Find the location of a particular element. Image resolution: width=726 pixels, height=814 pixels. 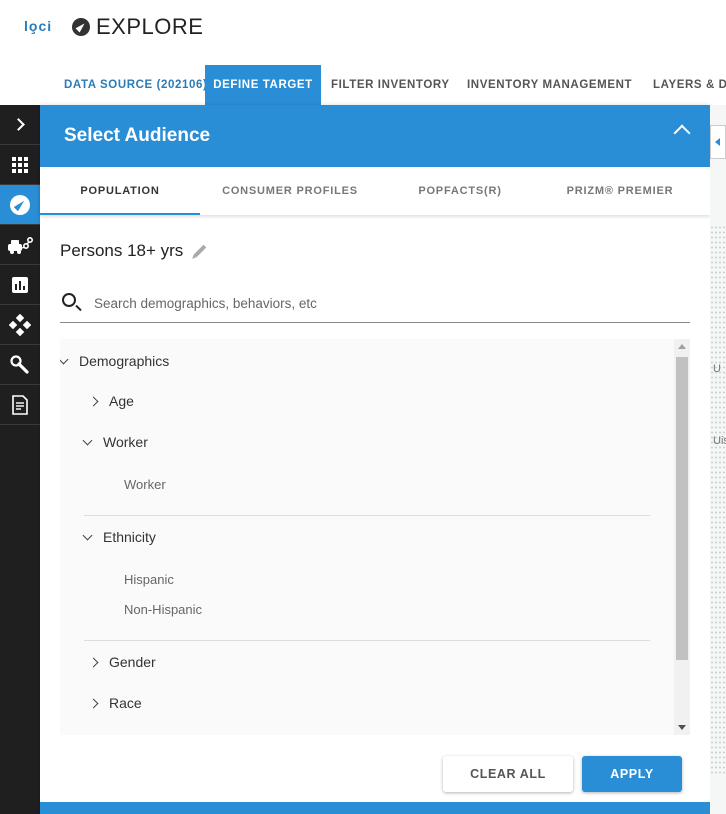

apply-button: APPLY is located at coordinates (632, 774).